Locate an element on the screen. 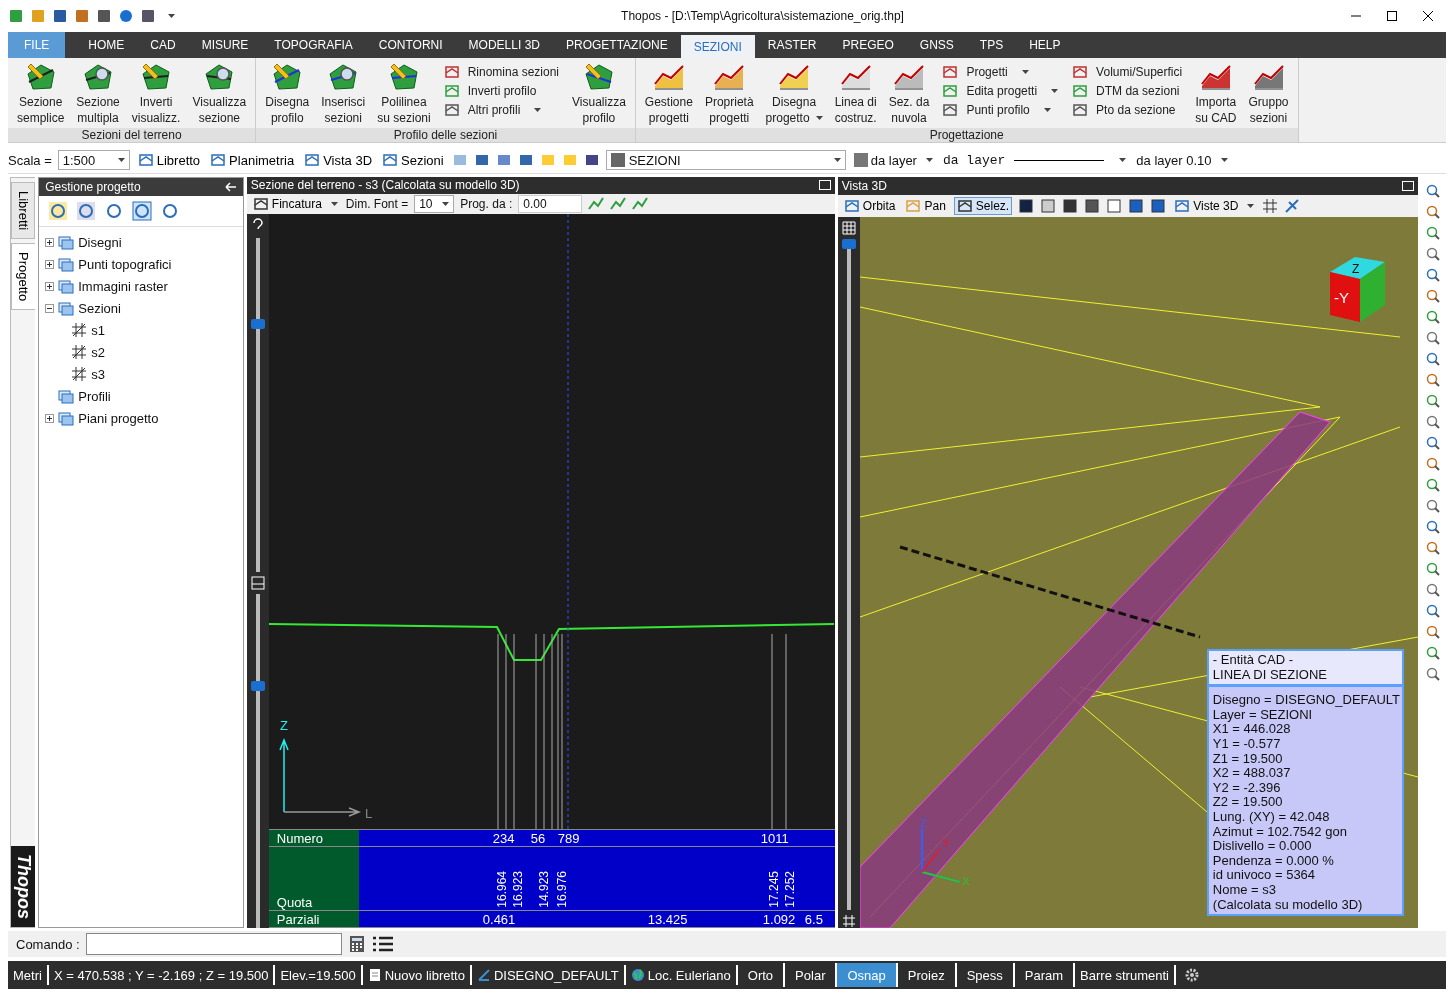  ribbon-small-button: Altri profili is located at coordinates (501, 110).